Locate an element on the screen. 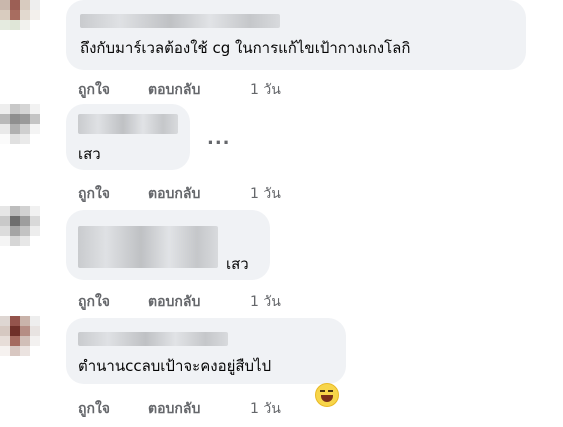  comment-bubble: ตำนานccลบเป้าจะคงอยู่สืบไป is located at coordinates (206, 351).